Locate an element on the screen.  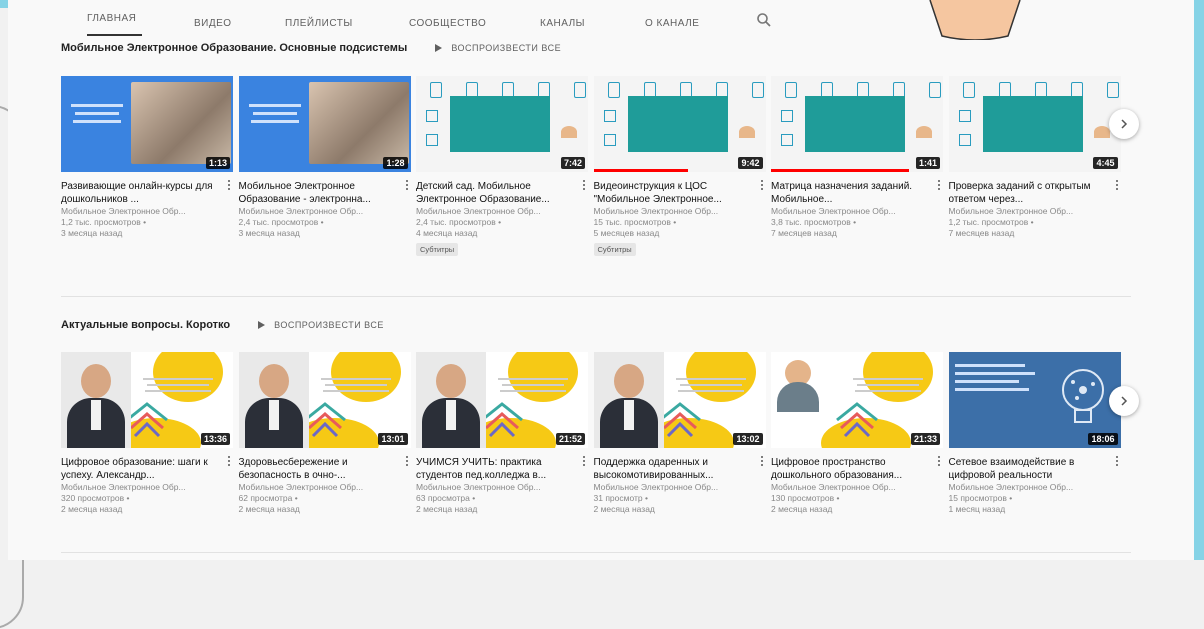
video-thumbnail: 4:45 is located at coordinates (1034, 124).